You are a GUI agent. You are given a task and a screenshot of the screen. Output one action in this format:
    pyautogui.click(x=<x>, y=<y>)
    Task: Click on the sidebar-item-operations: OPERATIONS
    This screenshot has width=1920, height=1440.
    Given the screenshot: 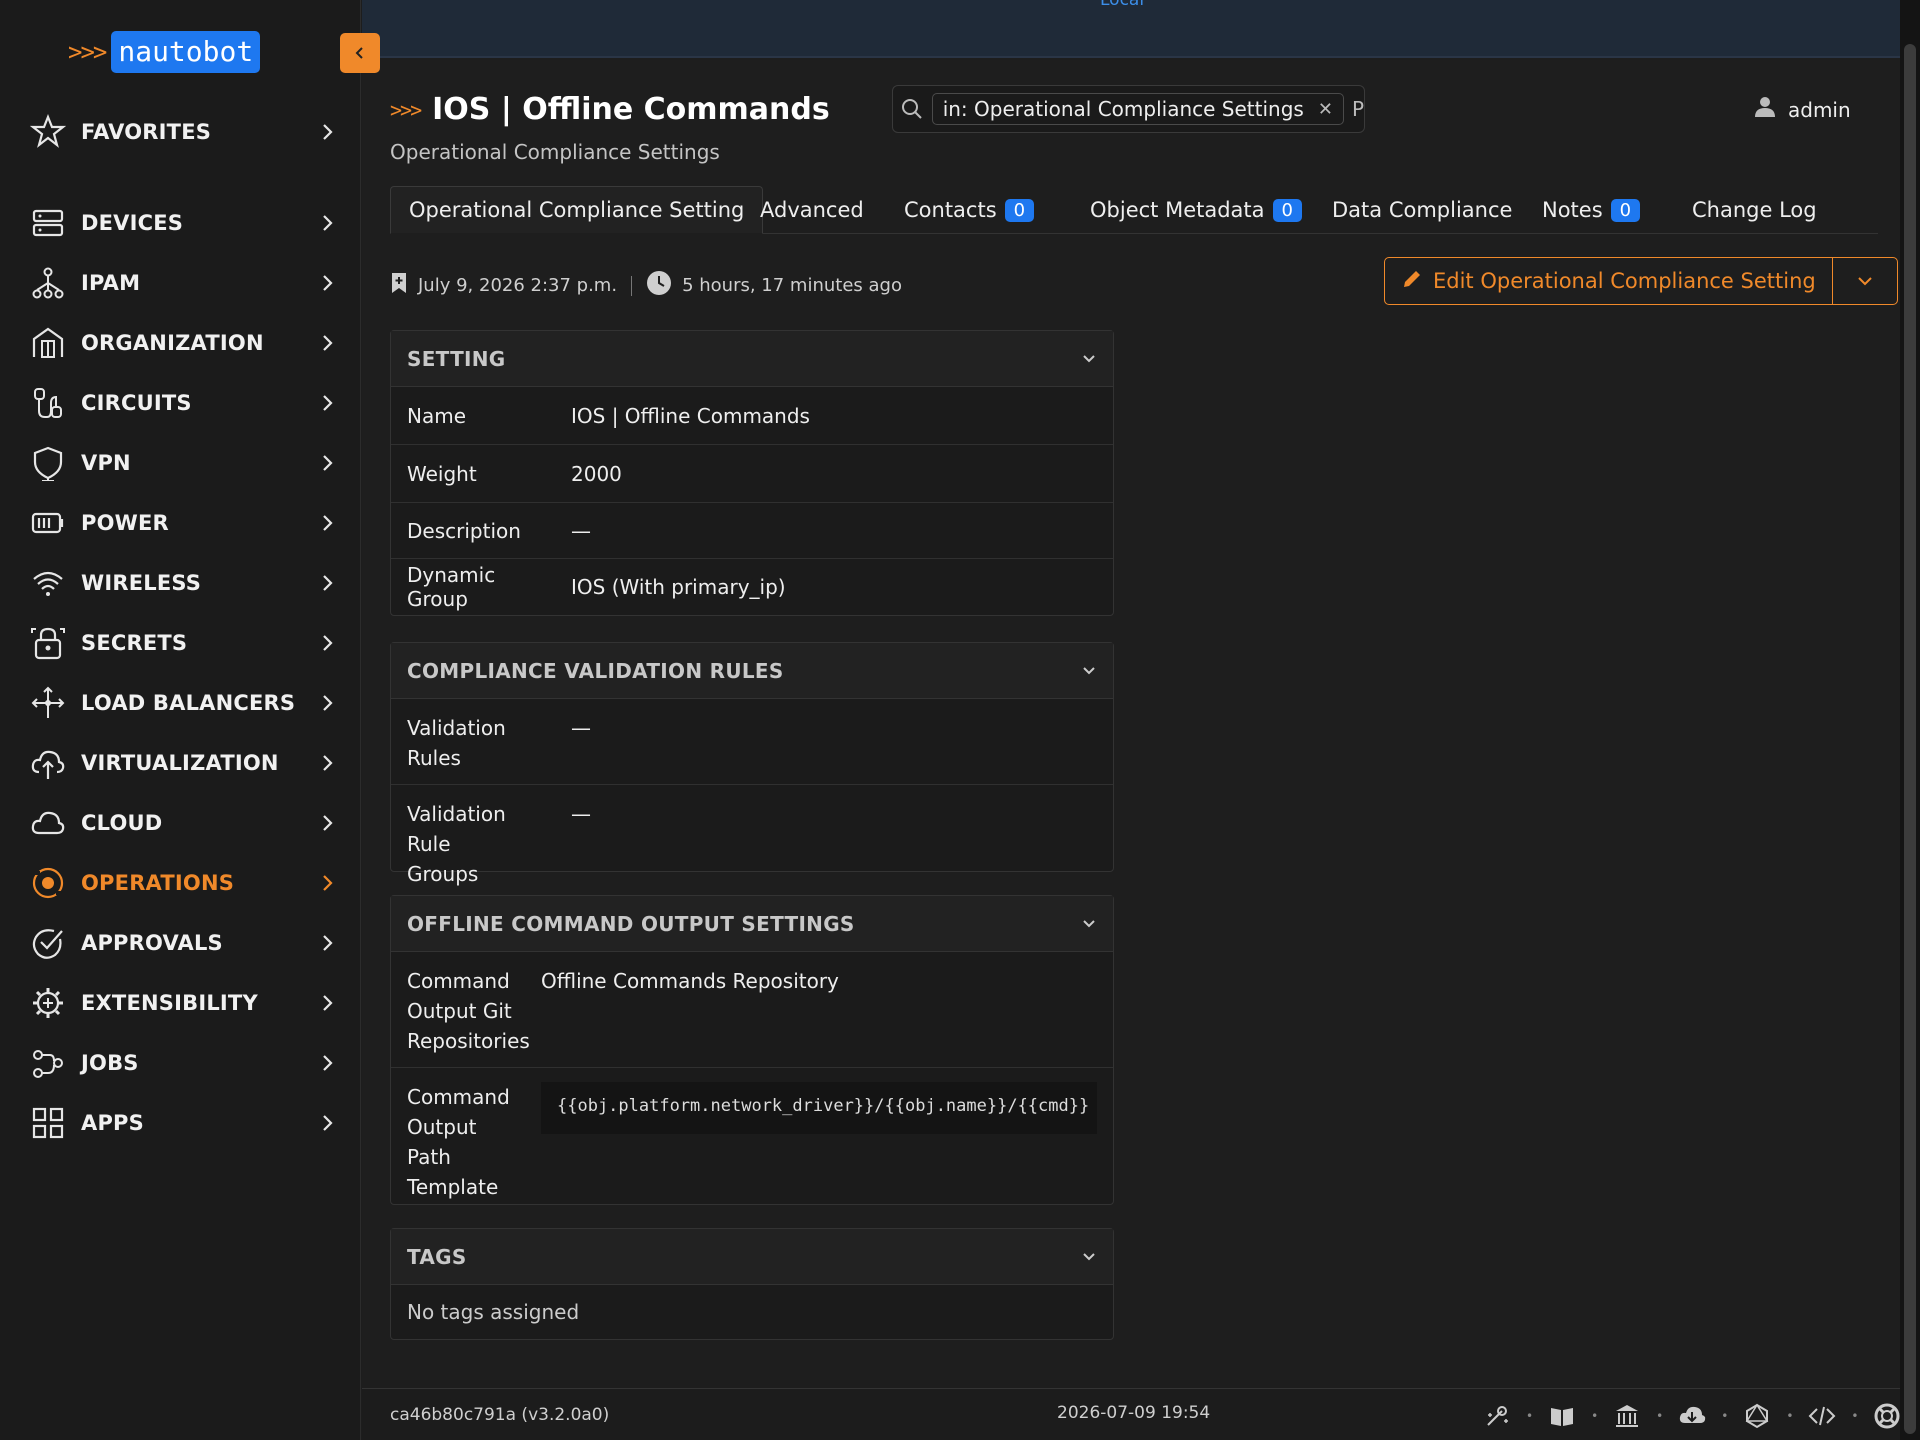 What is the action you would take?
    pyautogui.click(x=183, y=883)
    